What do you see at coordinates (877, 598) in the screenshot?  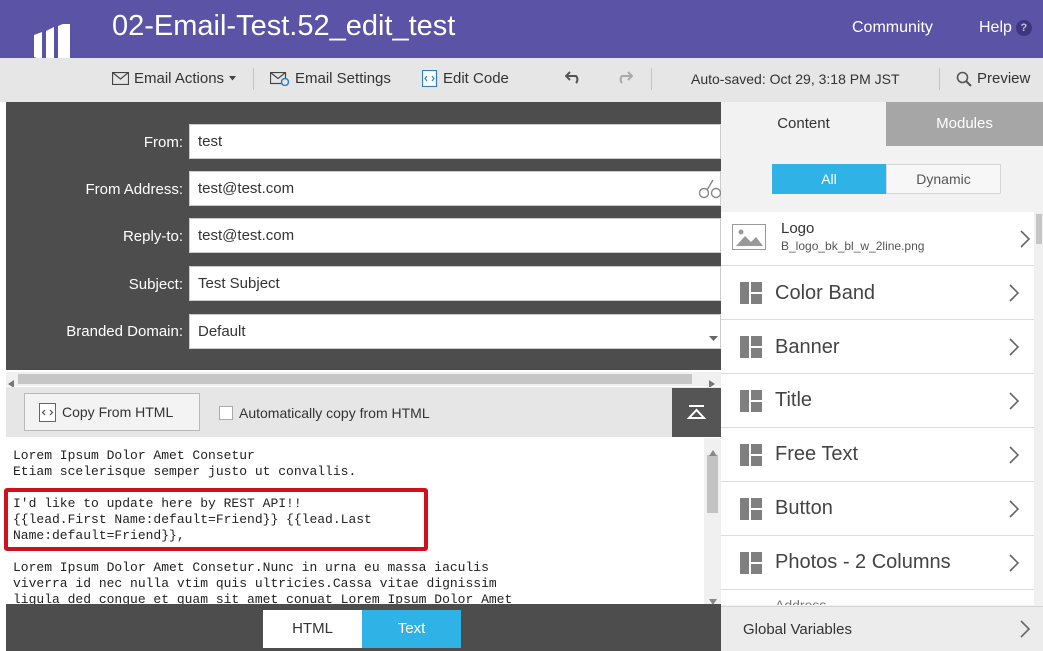 I see `list-item-address: Address` at bounding box center [877, 598].